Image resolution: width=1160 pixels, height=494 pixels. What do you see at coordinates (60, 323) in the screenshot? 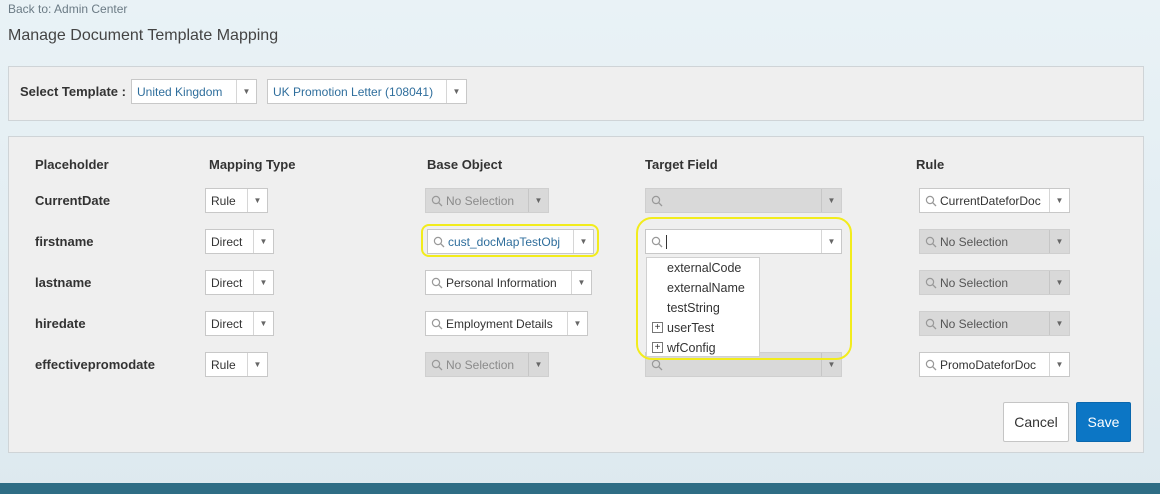
I see `placeholder-name: hiredate` at bounding box center [60, 323].